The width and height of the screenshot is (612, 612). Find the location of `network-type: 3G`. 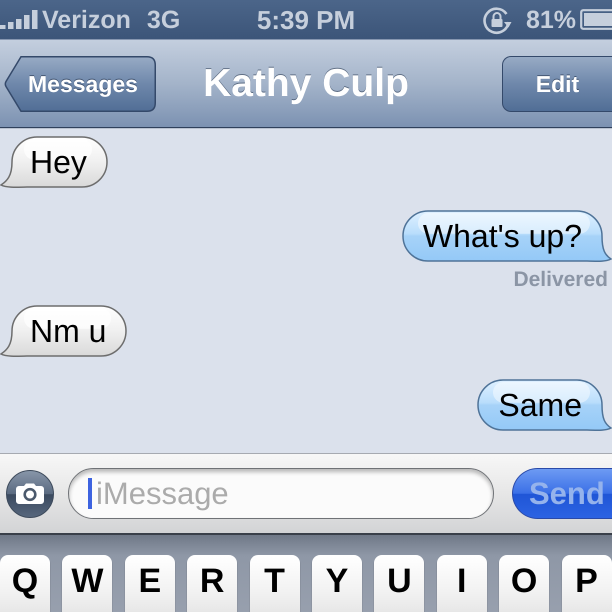

network-type: 3G is located at coordinates (163, 19).